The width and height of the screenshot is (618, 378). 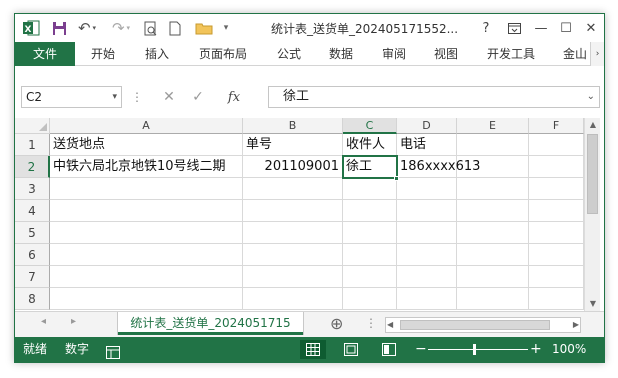 What do you see at coordinates (593, 125) in the screenshot?
I see `scroll-up-icon: ▲` at bounding box center [593, 125].